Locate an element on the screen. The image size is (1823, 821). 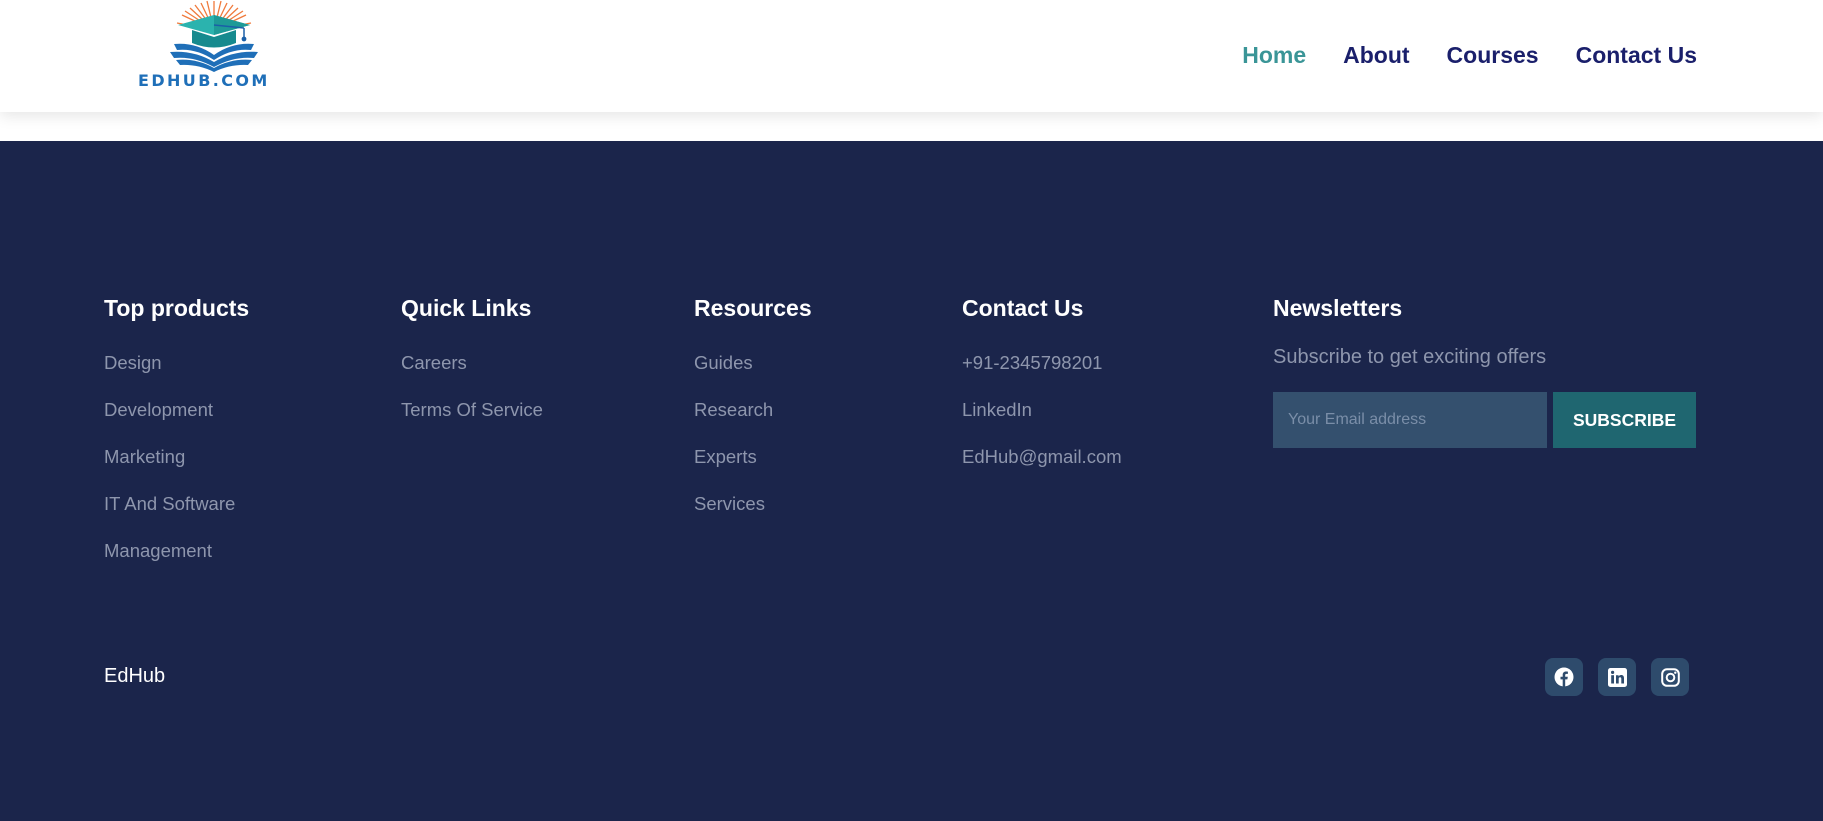
footer-link-marketing: Marketing is located at coordinates (176, 457).